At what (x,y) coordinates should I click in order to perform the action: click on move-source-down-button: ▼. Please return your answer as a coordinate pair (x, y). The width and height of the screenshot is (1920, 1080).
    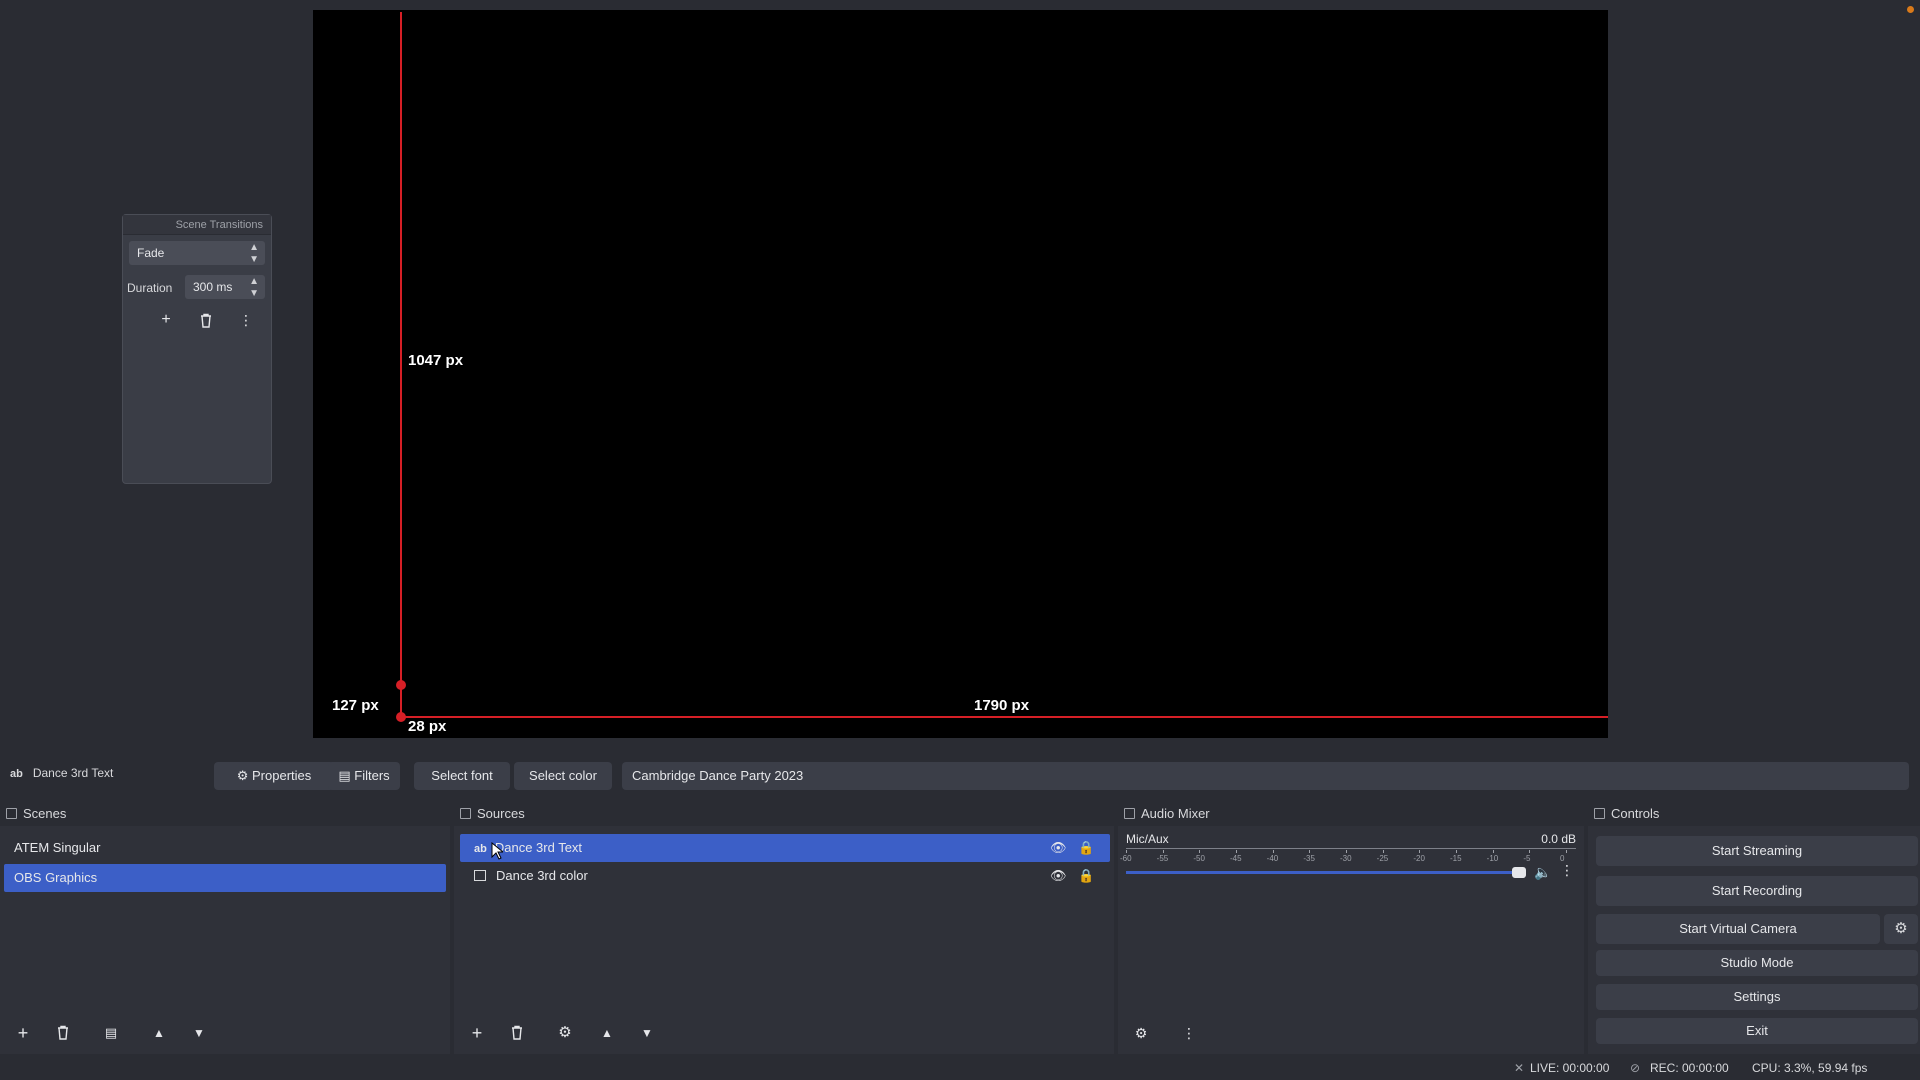
    Looking at the image, I should click on (647, 1033).